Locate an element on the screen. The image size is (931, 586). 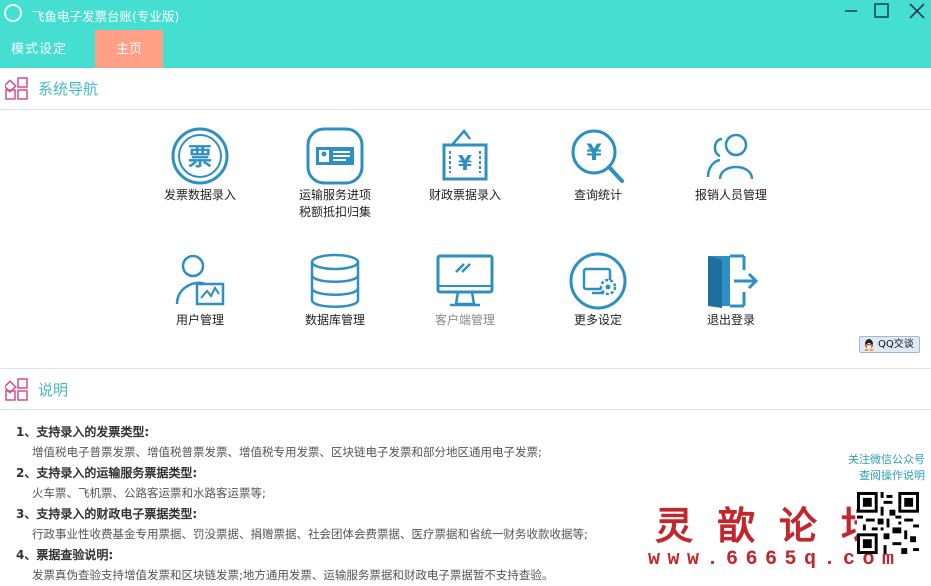
nav-label-line2: 税额抵扣归集 is located at coordinates (334, 212).